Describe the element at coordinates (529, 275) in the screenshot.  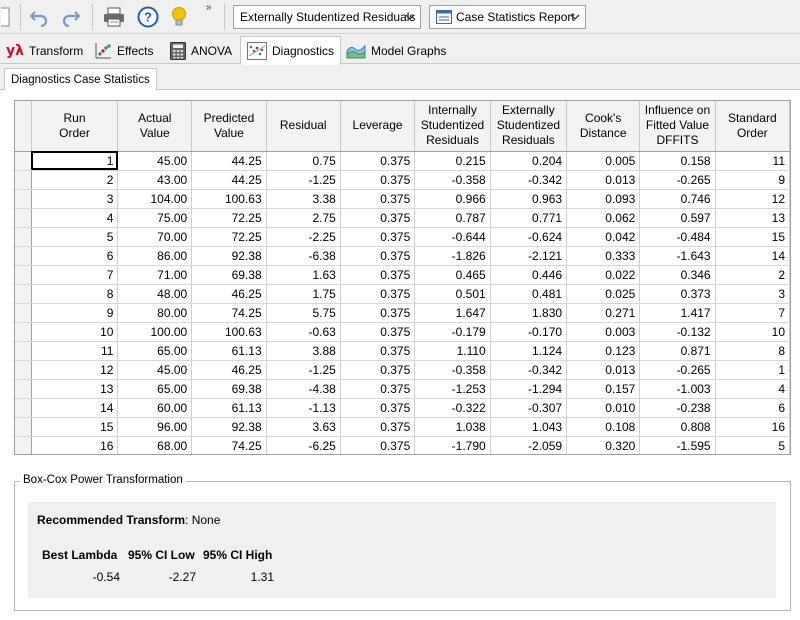
I see `table-cell: 0.446` at that location.